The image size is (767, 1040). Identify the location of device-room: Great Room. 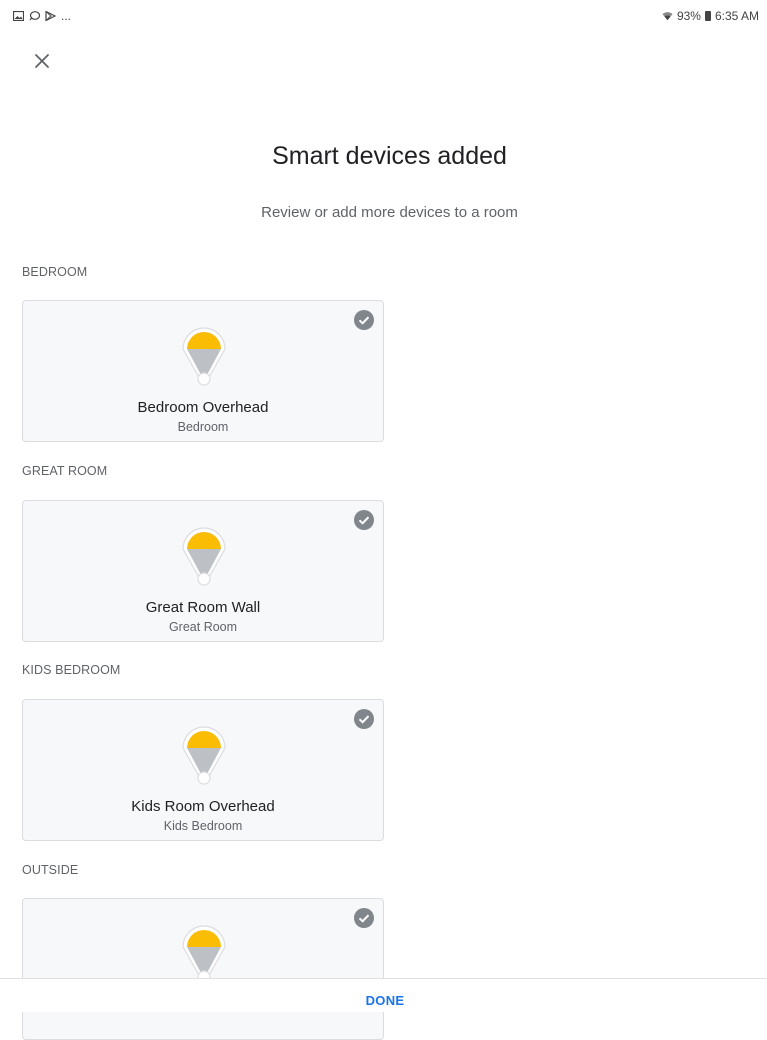
(203, 627).